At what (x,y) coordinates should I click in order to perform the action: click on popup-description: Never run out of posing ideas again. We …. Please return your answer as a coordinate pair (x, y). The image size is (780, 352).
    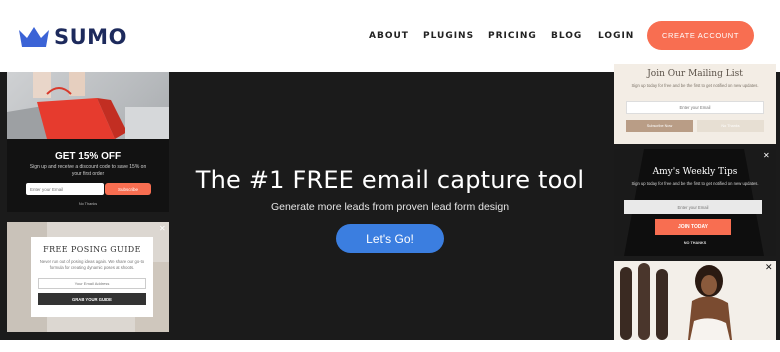
    Looking at the image, I should click on (92, 264).